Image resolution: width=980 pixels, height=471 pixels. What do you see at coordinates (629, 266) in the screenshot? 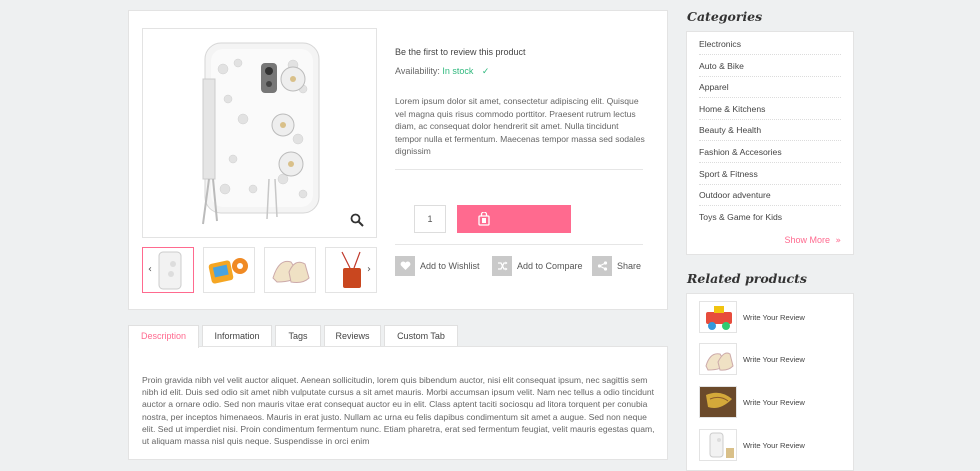
I see `share-label: Share` at bounding box center [629, 266].